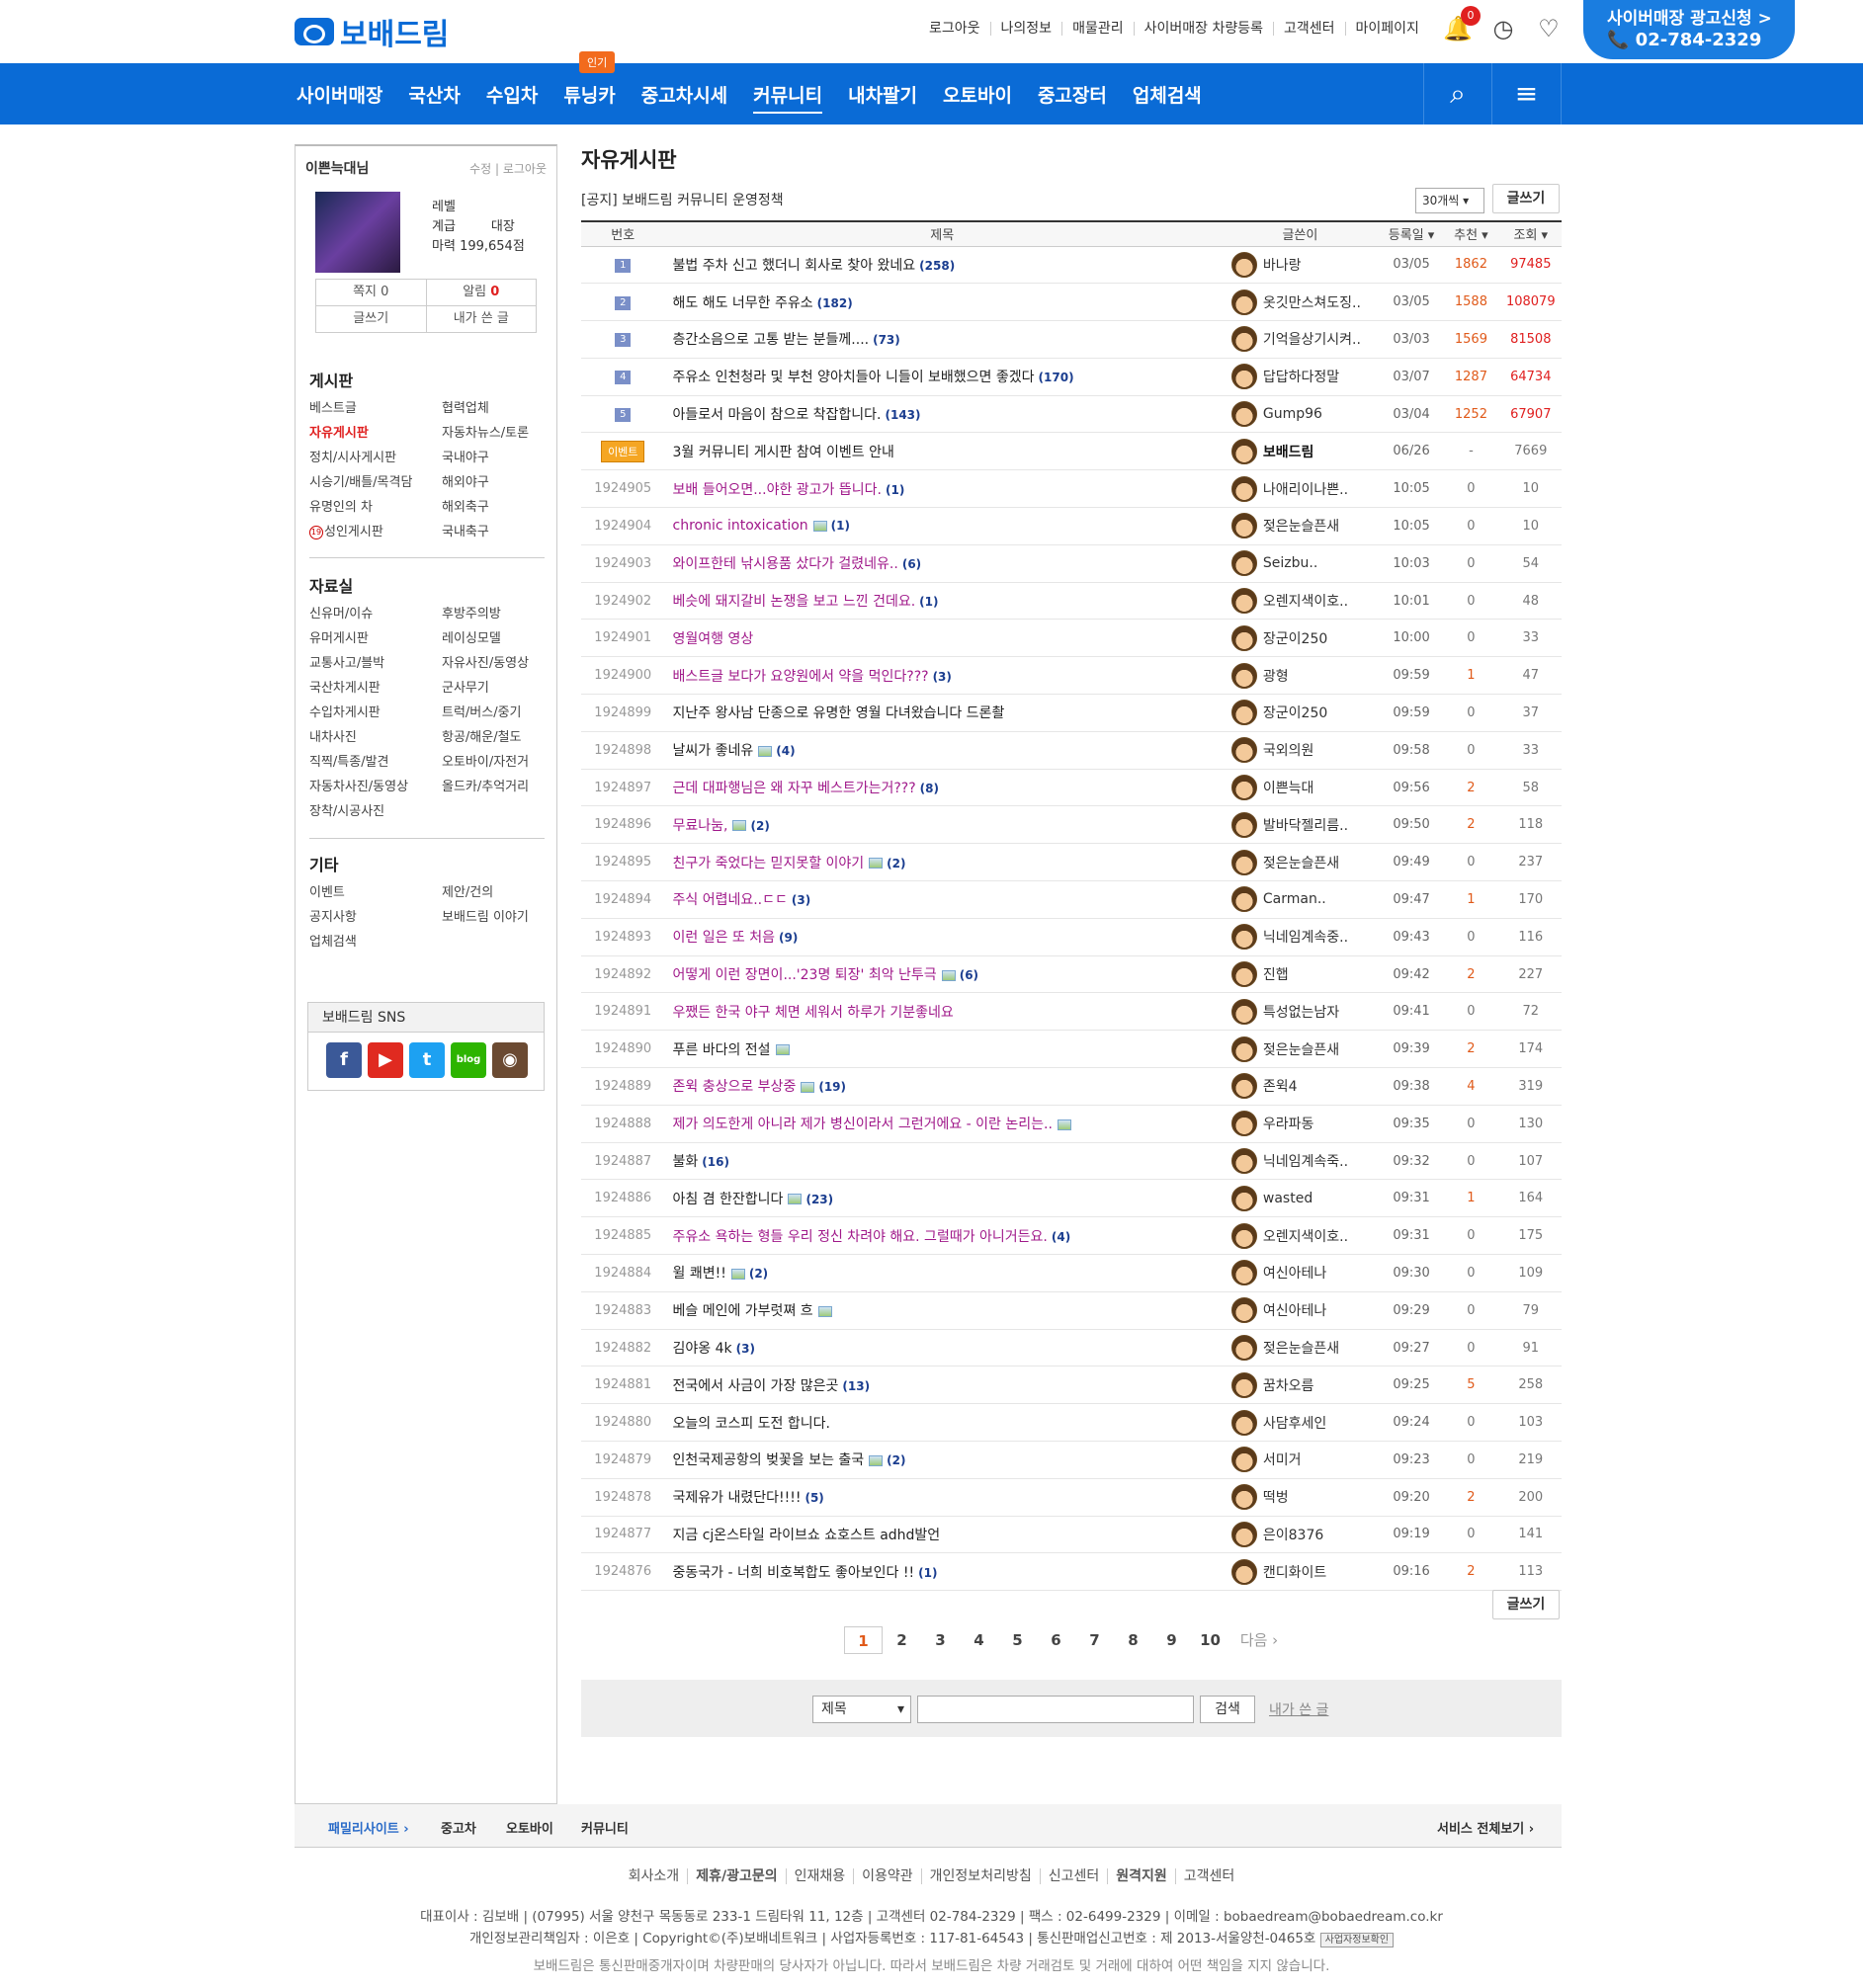  Describe the element at coordinates (1300, 1497) in the screenshot. I see `post-author: 떡벙` at that location.